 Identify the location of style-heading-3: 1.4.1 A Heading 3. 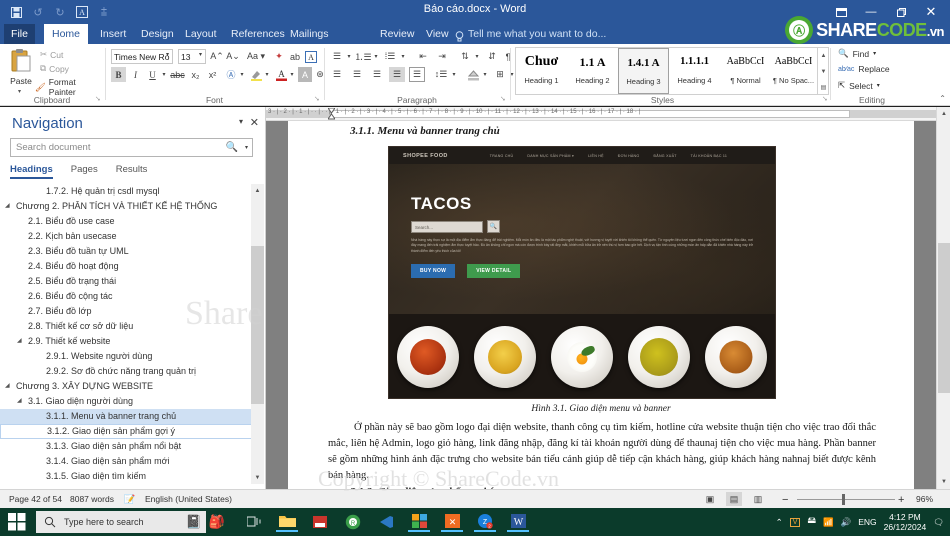
(643, 71).